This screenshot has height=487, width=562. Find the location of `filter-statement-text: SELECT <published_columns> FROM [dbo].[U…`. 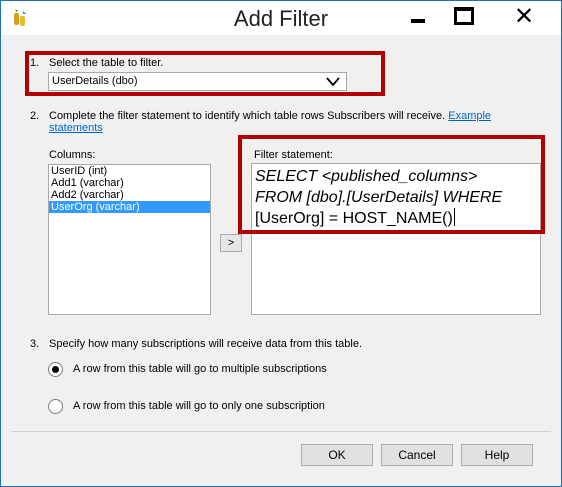

filter-statement-text: SELECT <published_columns> FROM [dbo].[U… is located at coordinates (395, 197).